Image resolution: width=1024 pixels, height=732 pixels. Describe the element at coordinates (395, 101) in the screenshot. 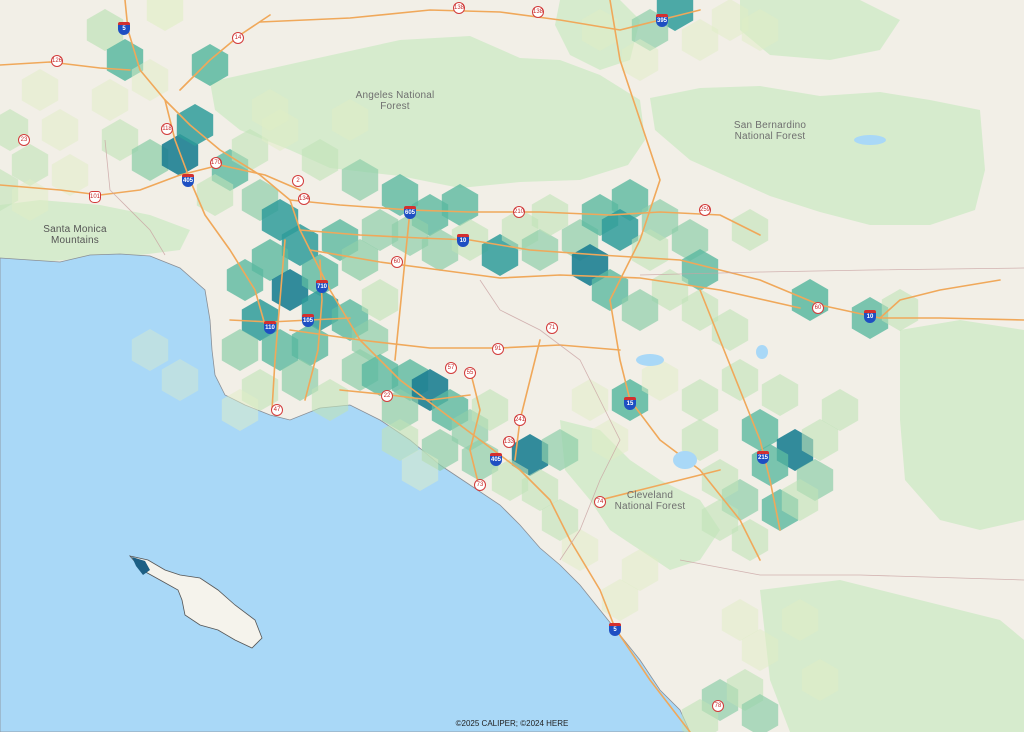

I see `label-angeles-national-forest: Angeles National Forest` at that location.